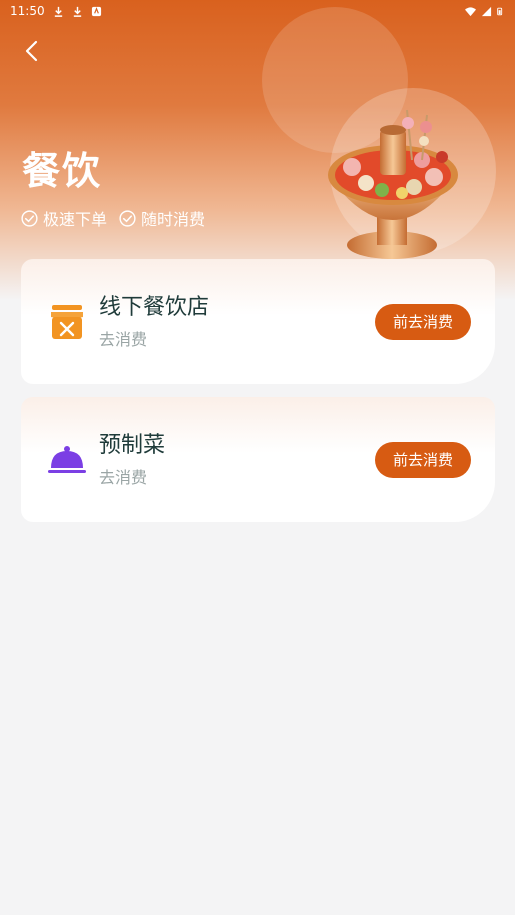 This screenshot has height=915, width=515. I want to click on food-cloche-icon, so click(67, 460).